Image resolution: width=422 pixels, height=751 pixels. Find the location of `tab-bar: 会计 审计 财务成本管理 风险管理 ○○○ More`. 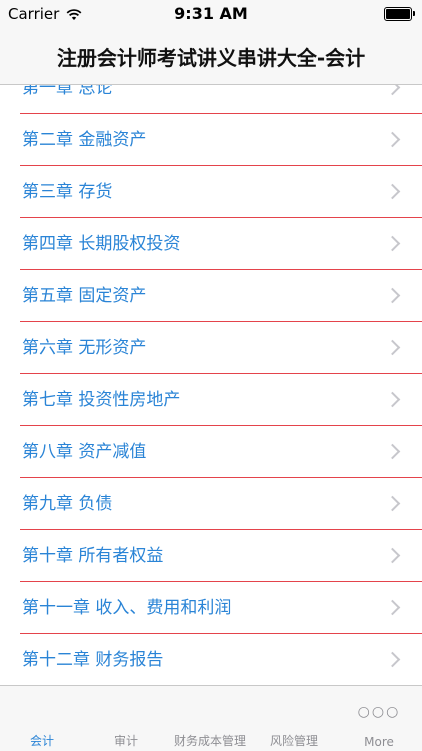

tab-bar: 会计 审计 财务成本管理 风险管理 ○○○ More is located at coordinates (211, 718).